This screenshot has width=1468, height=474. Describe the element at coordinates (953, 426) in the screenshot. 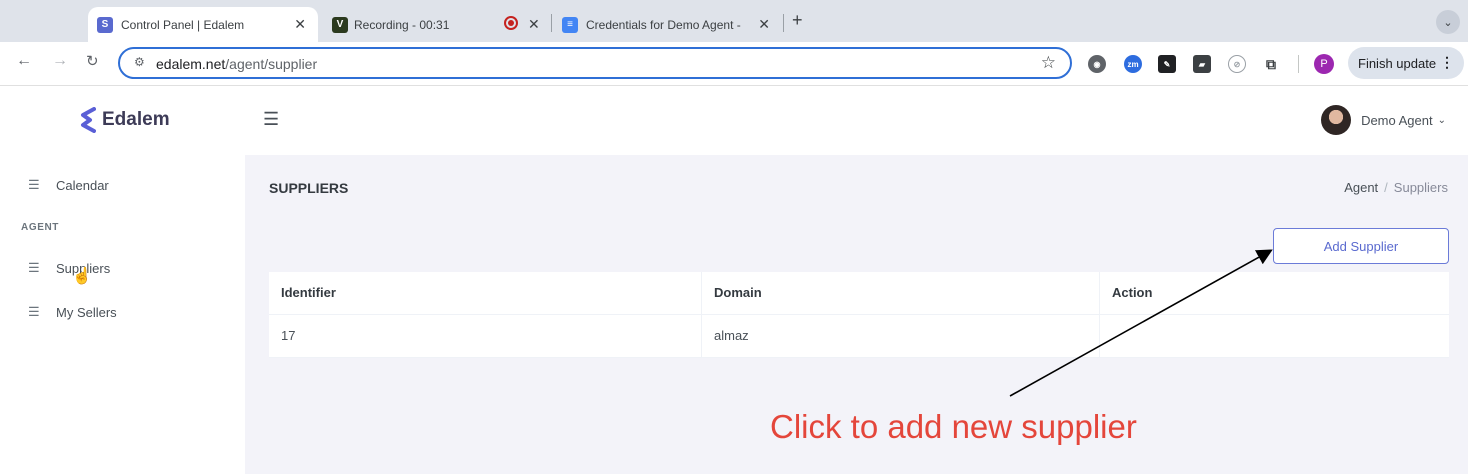

I see `annotation-text: Click to add new supplier` at that location.